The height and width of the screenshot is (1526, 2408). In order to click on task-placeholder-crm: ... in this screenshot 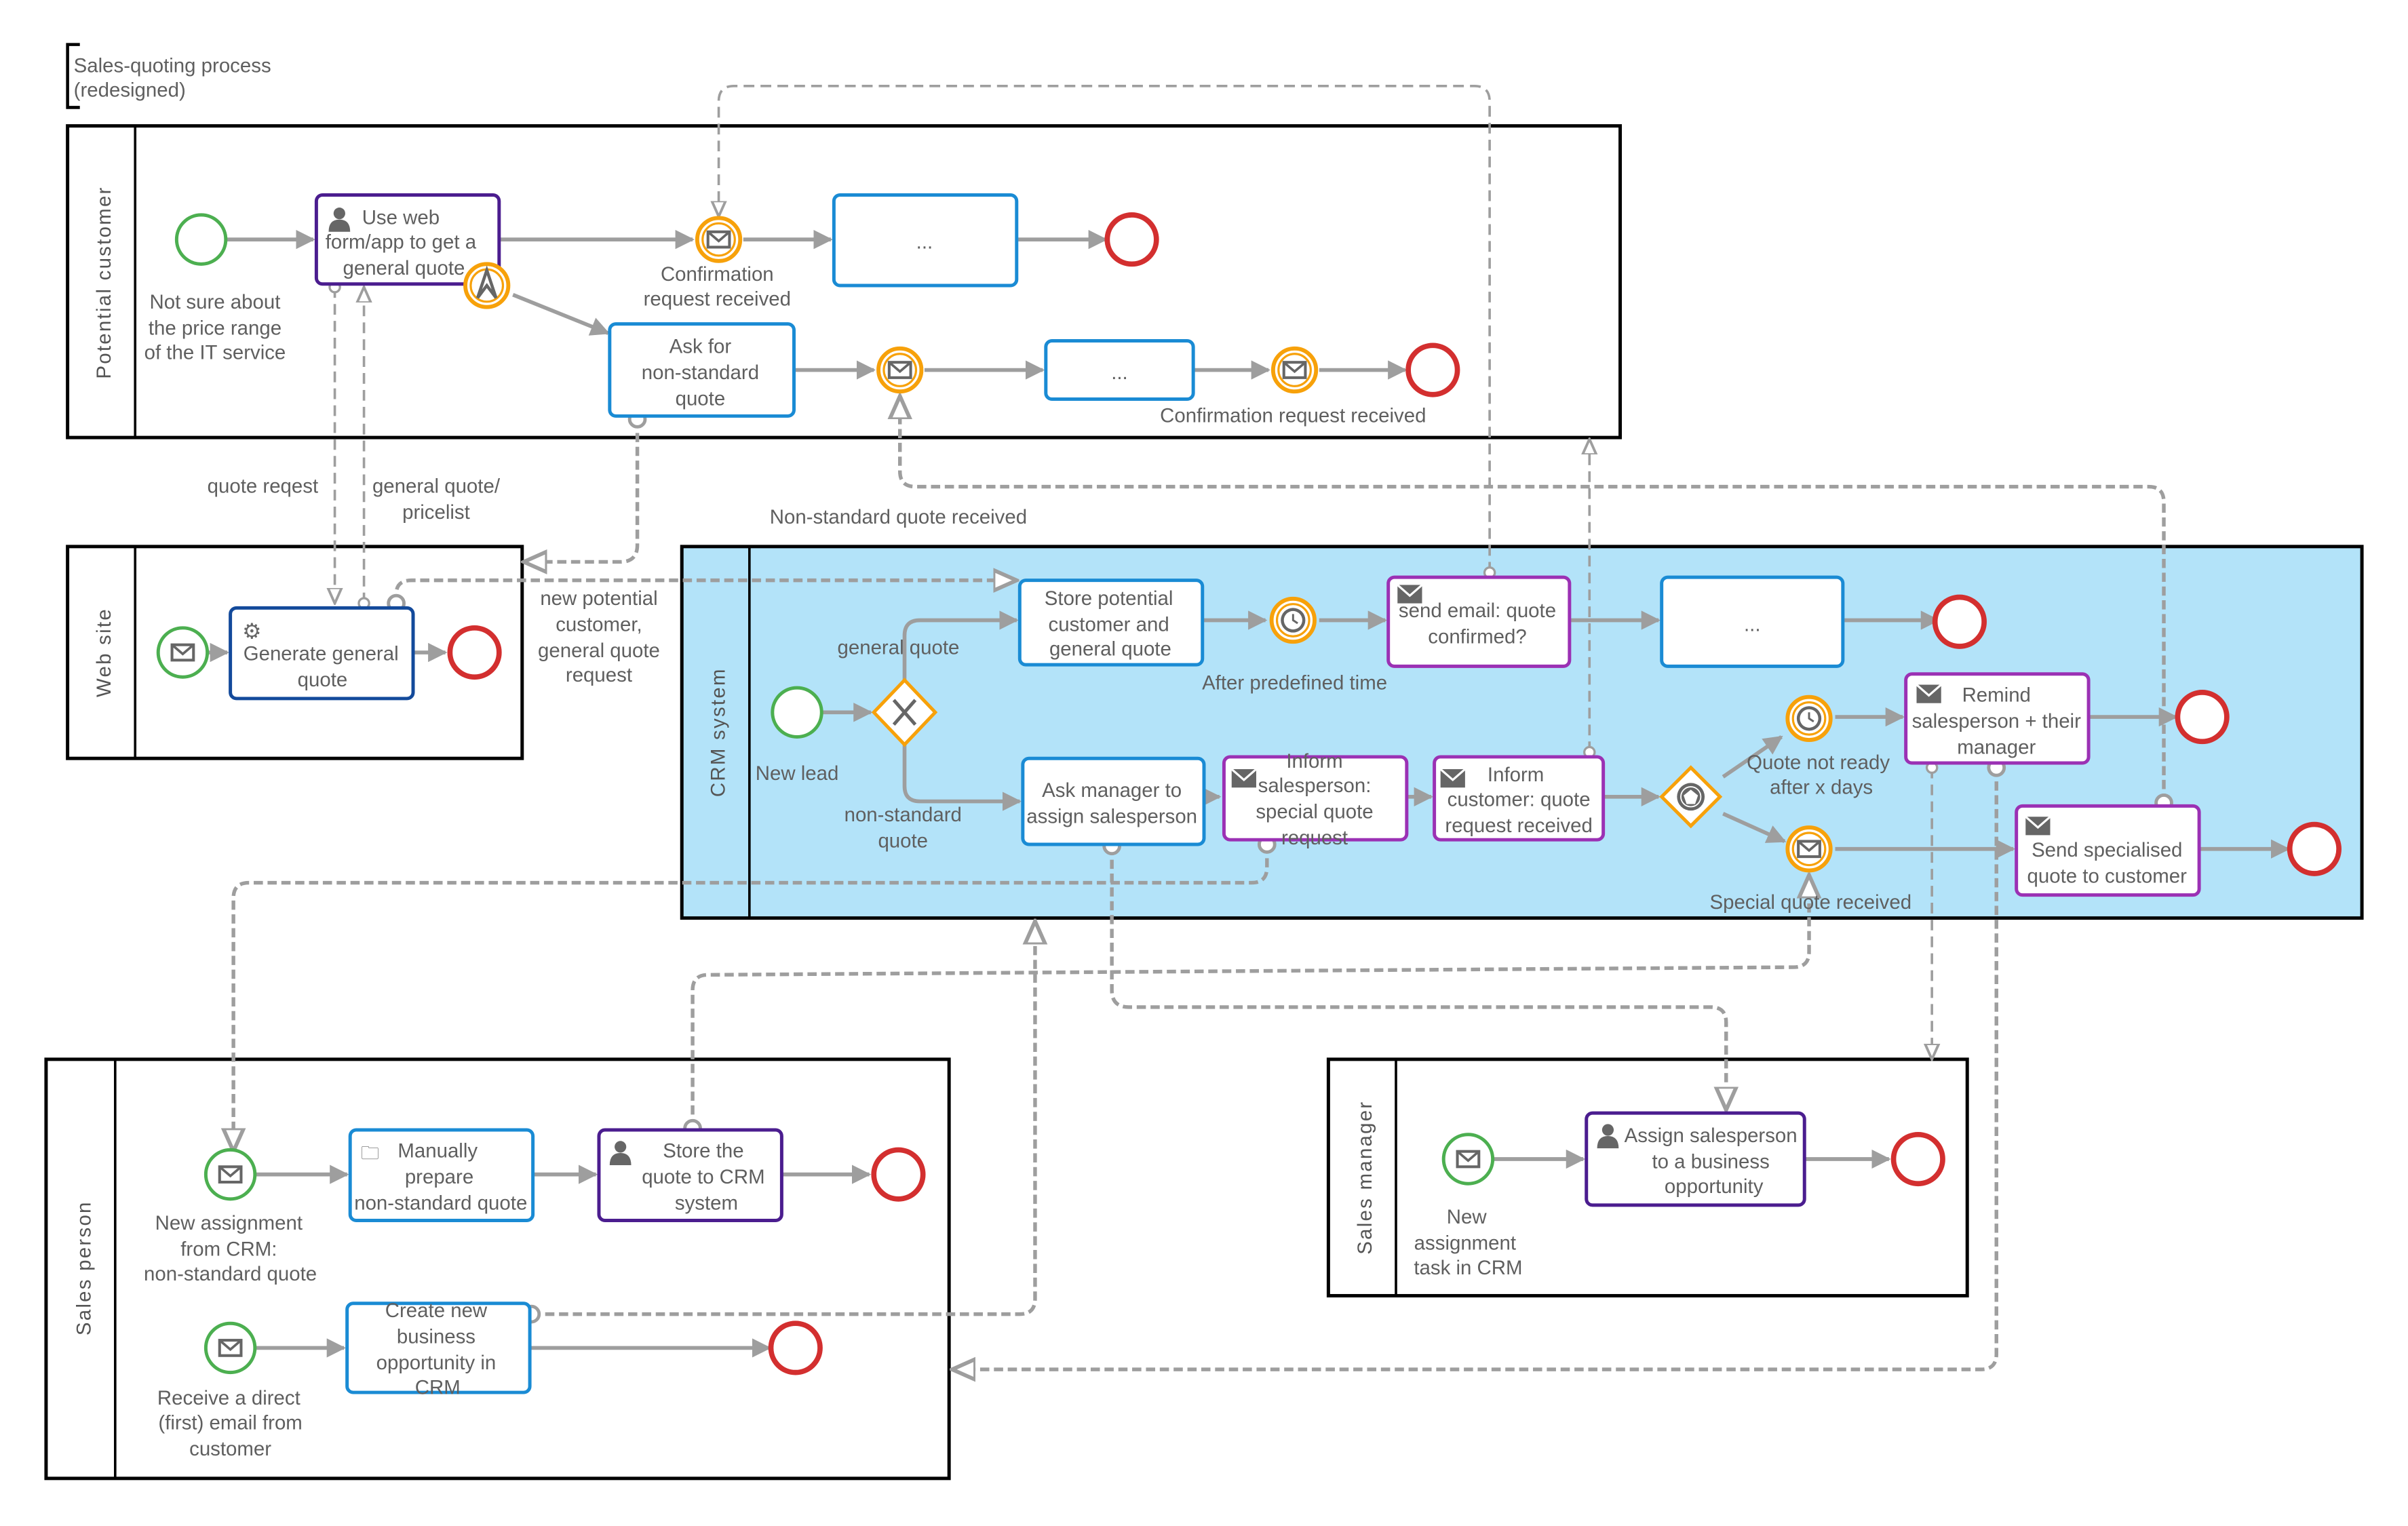, I will do `click(1752, 621)`.